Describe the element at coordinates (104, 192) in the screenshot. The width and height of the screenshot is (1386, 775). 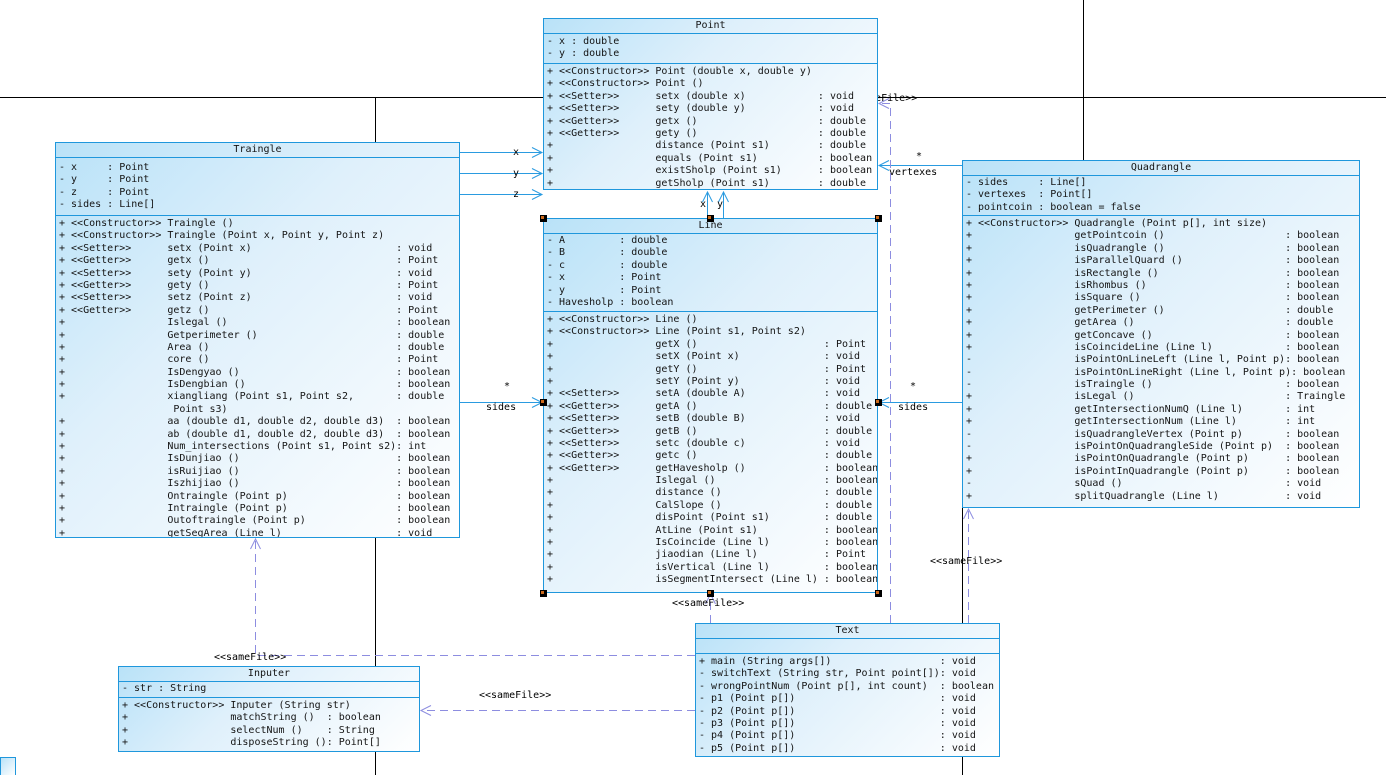
I see `attribute-row: - z : Point` at that location.